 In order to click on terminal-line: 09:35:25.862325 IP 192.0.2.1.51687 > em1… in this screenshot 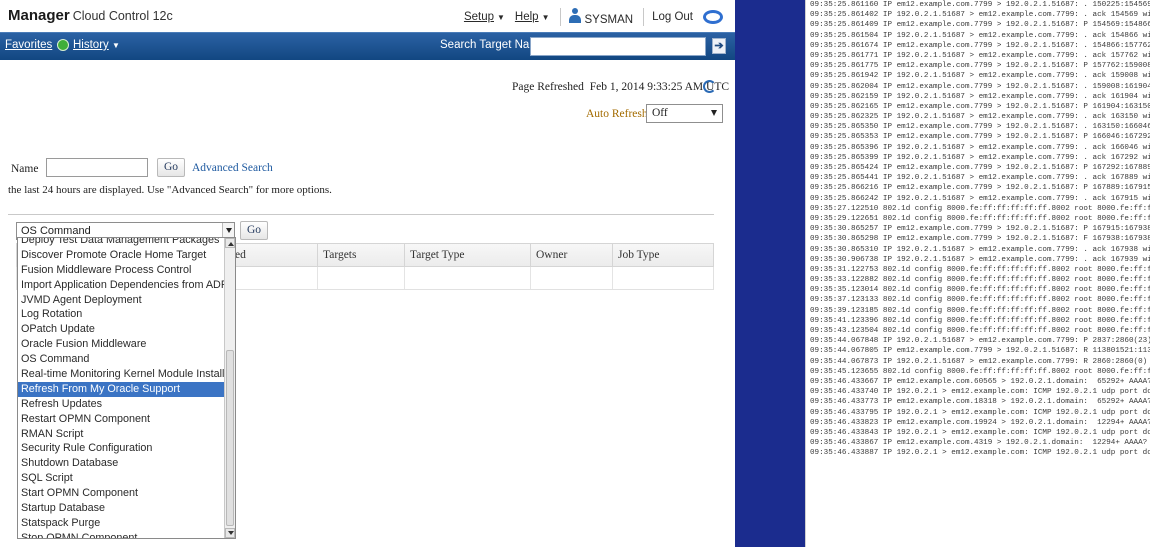, I will do `click(980, 117)`.